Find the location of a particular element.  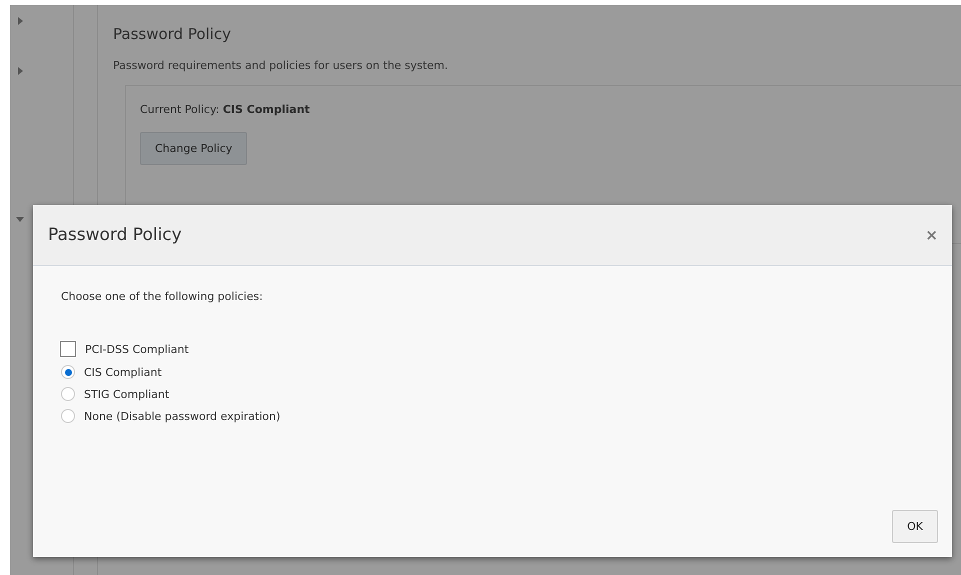

close-button: × is located at coordinates (931, 235).